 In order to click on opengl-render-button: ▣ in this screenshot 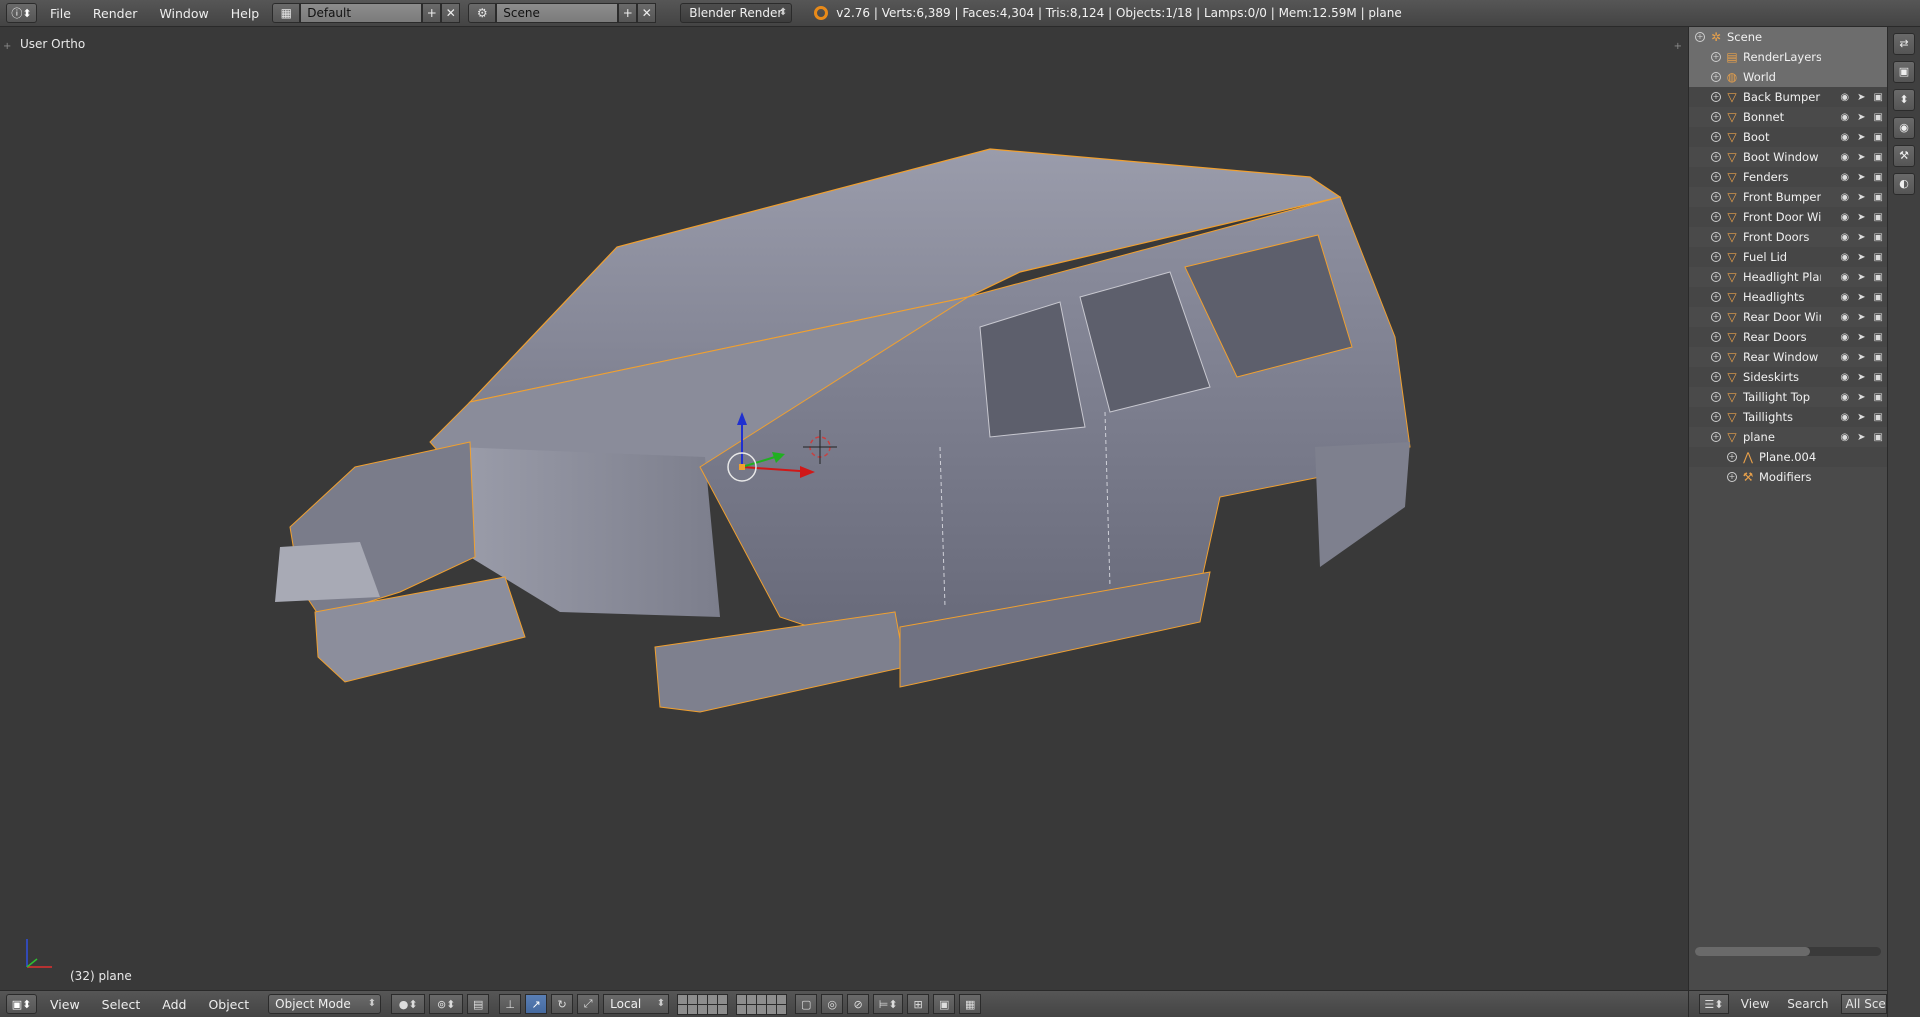, I will do `click(944, 1004)`.